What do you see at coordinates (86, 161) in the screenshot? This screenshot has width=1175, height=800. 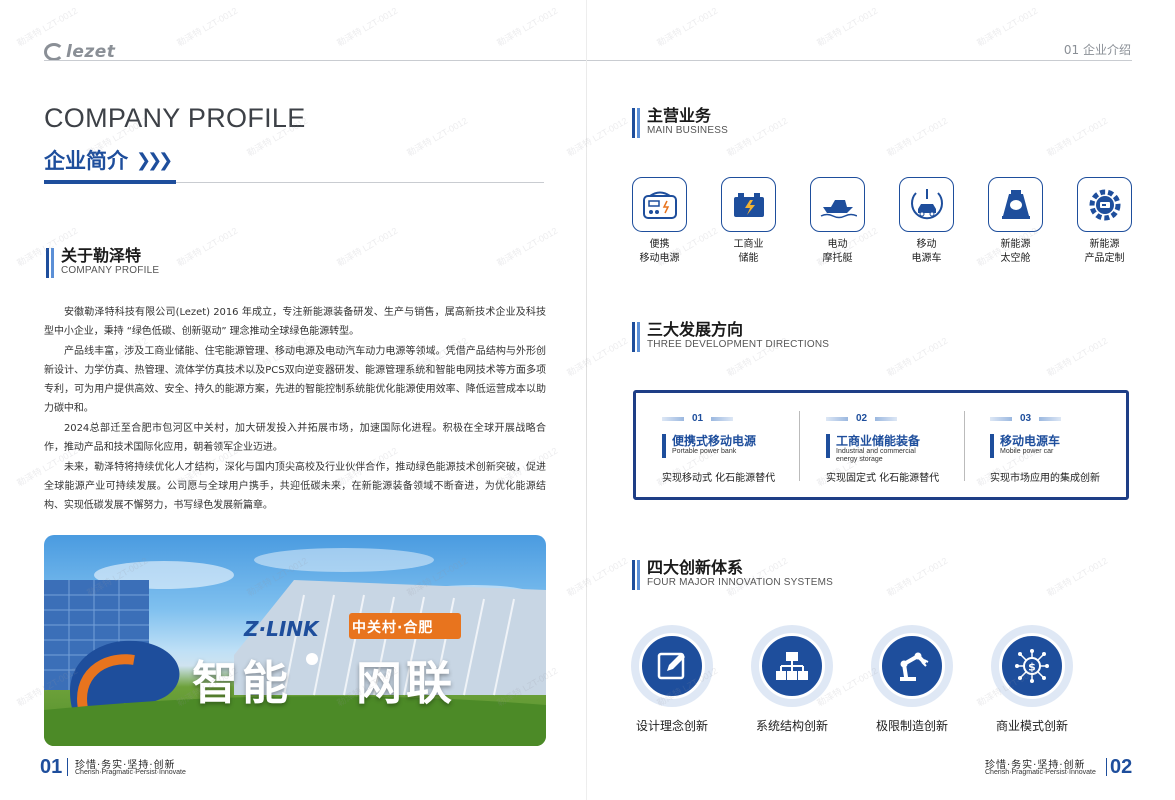 I see `page-title-cn-text: 企业简介` at bounding box center [86, 161].